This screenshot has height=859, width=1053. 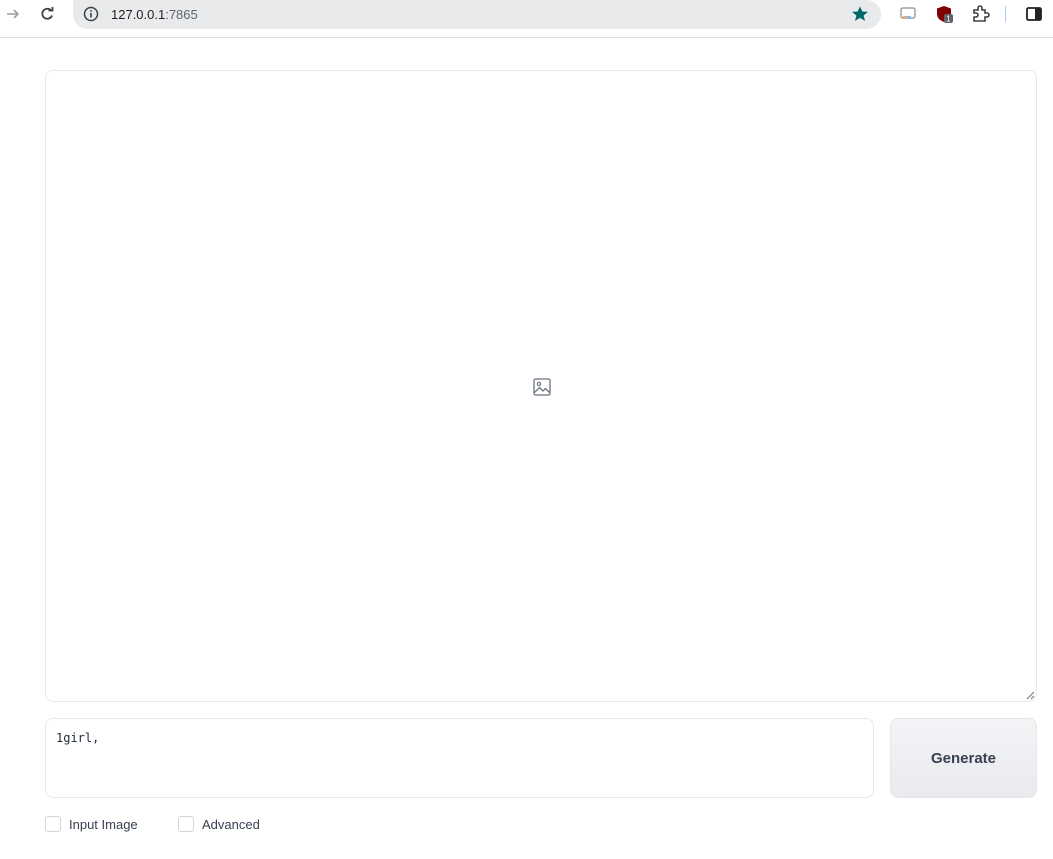 What do you see at coordinates (138, 14) in the screenshot?
I see `url-host: 127.0.0.1` at bounding box center [138, 14].